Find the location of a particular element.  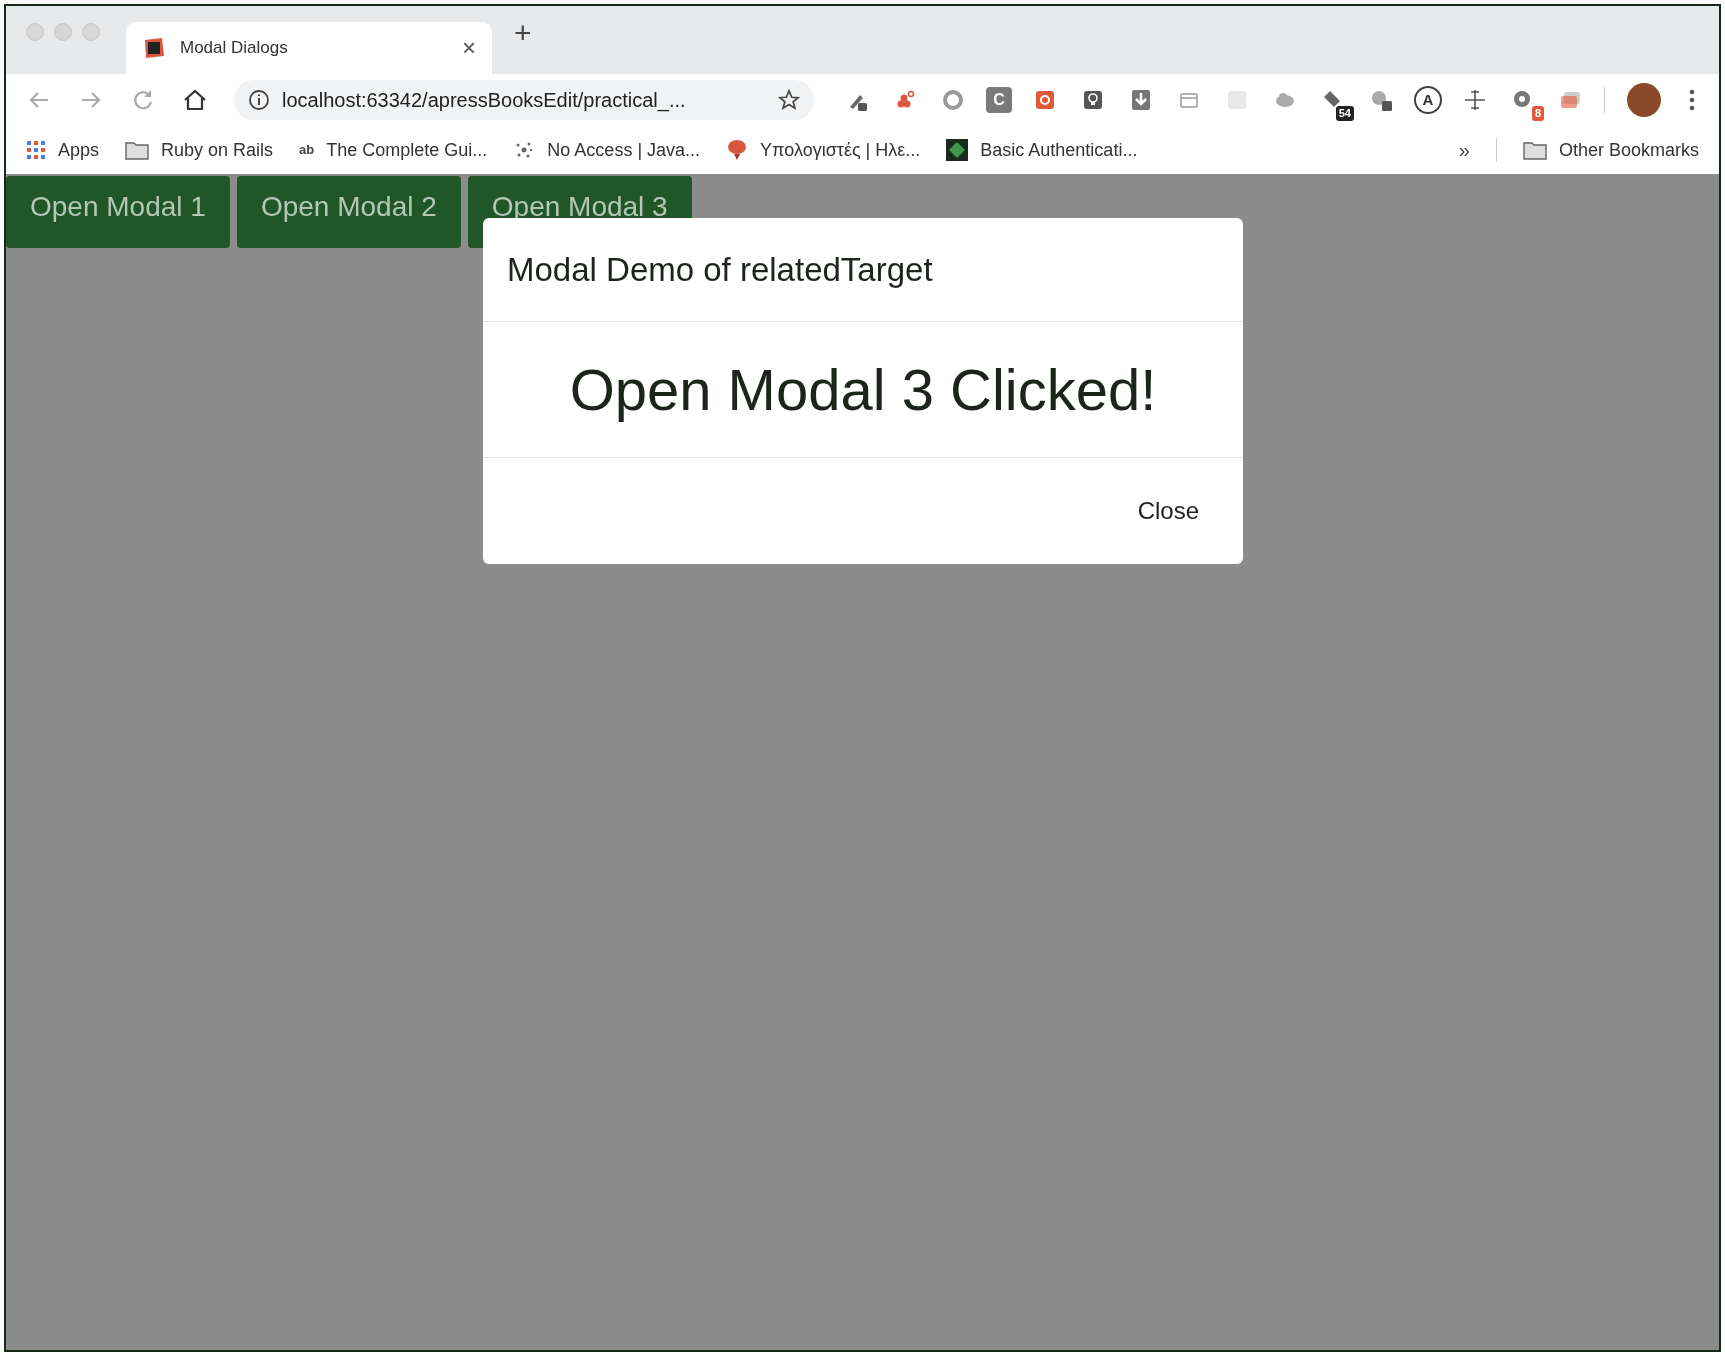

bookmark: Ruby on Rails is located at coordinates (199, 150).